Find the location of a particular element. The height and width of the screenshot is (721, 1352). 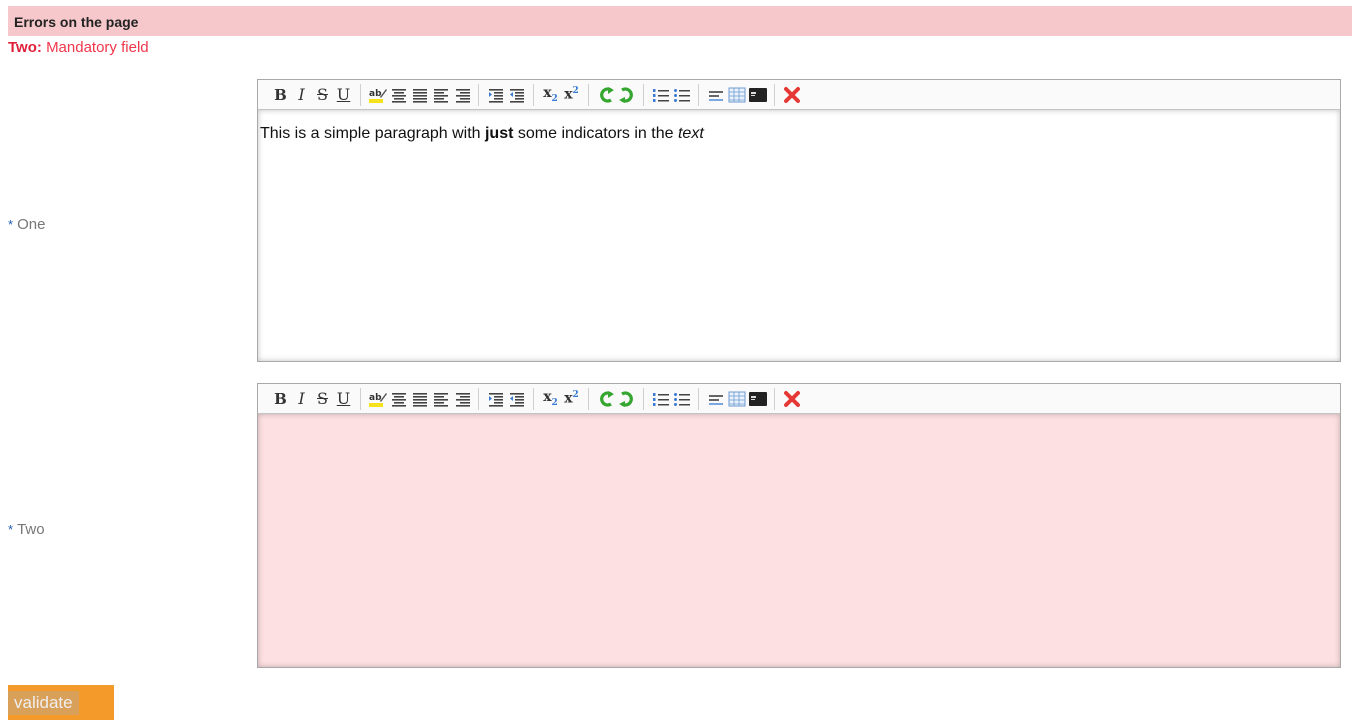

content-text: This is a simple paragraph with is located at coordinates (372, 133).